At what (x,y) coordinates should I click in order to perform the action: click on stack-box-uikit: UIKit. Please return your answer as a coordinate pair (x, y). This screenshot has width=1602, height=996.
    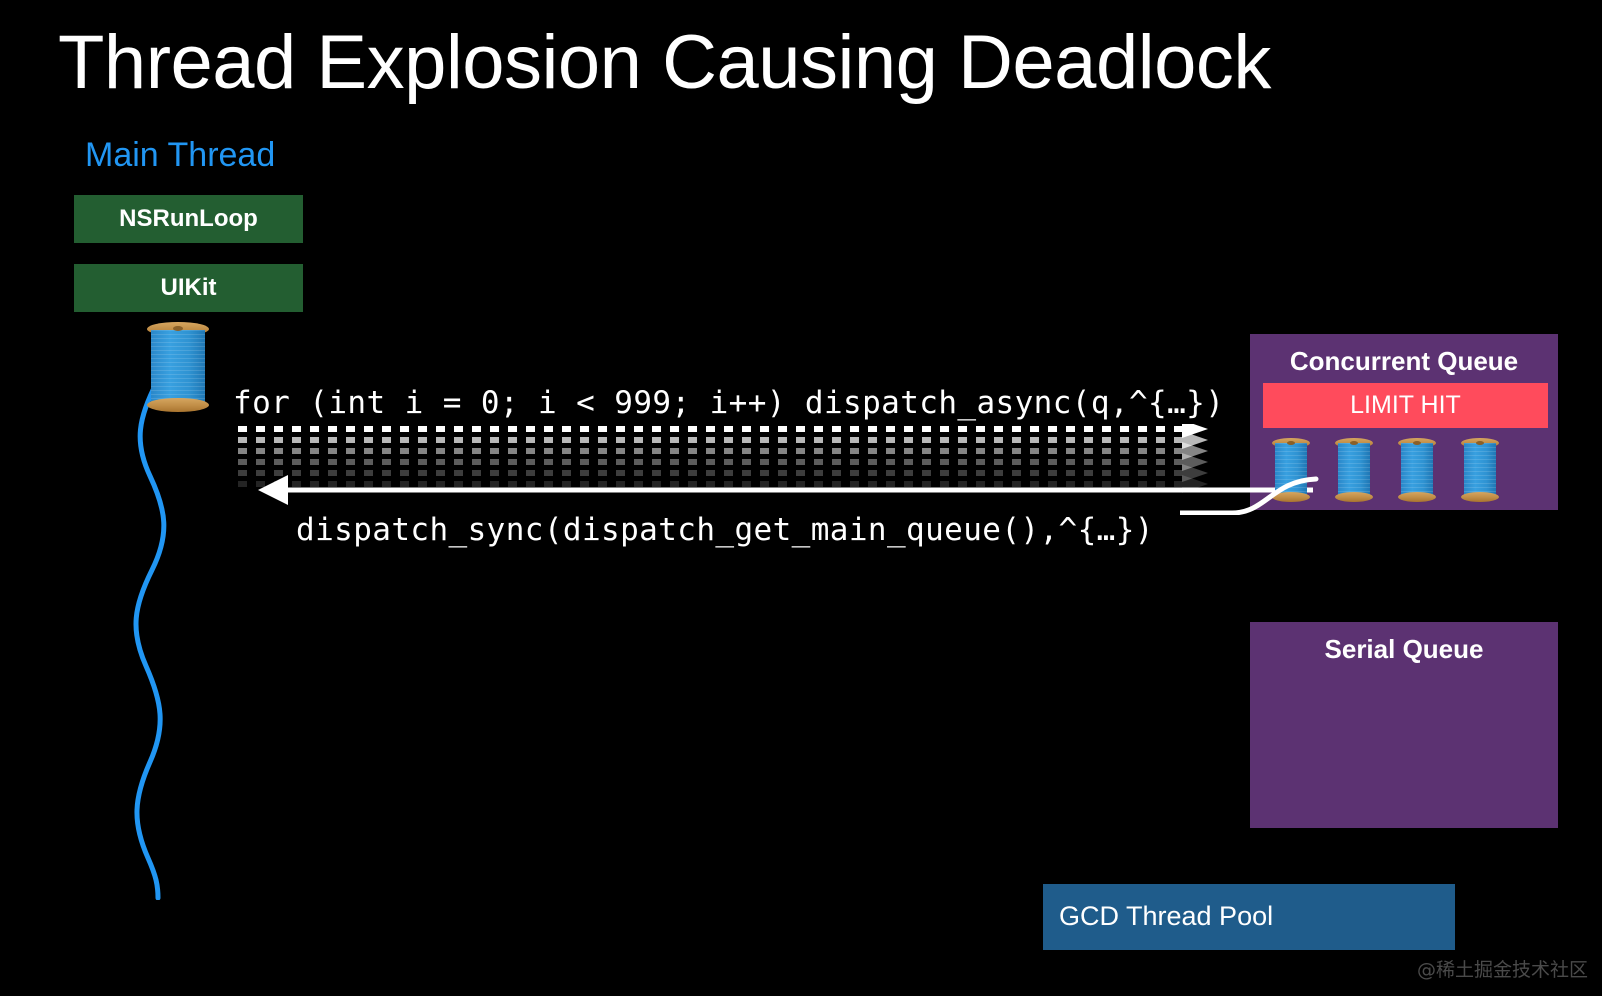
    Looking at the image, I should click on (188, 288).